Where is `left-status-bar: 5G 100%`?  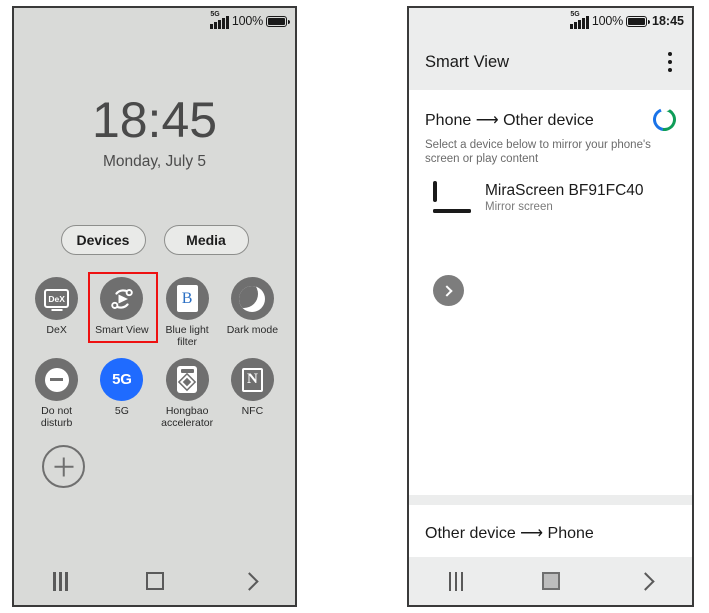
left-status-bar: 5G 100% is located at coordinates (154, 21).